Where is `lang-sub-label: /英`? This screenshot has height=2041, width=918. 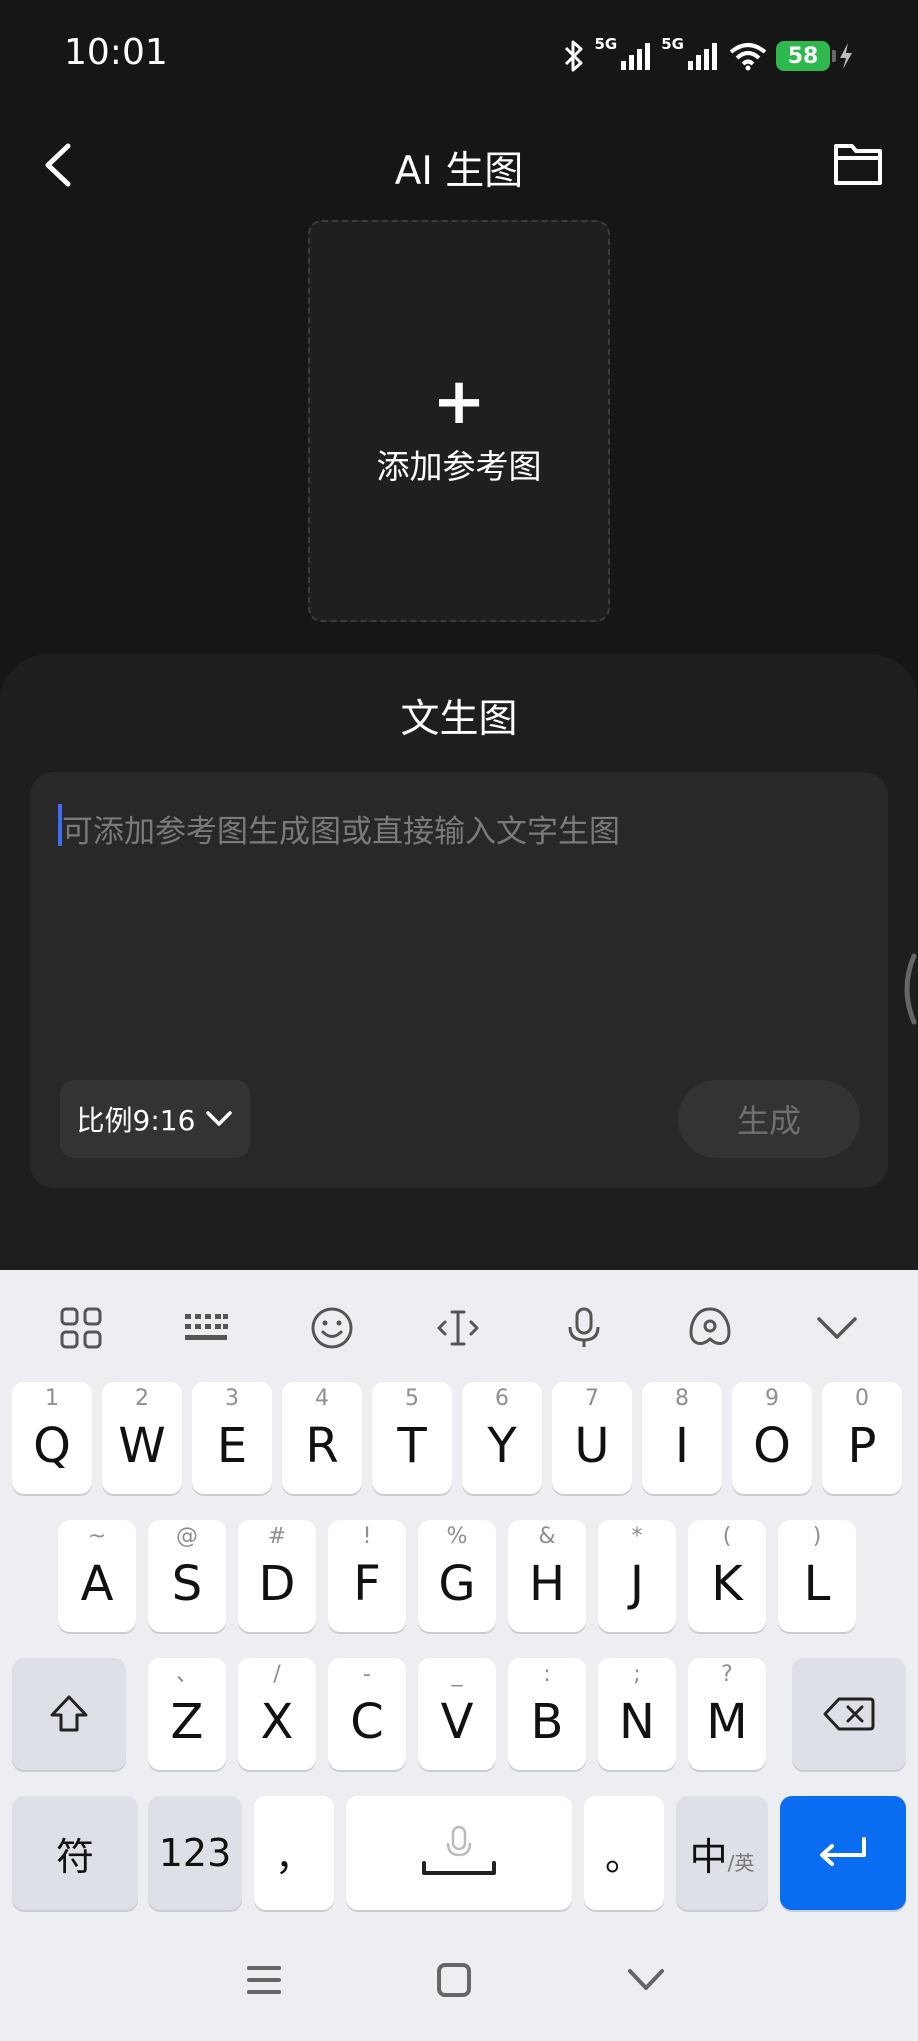 lang-sub-label: /英 is located at coordinates (741, 1862).